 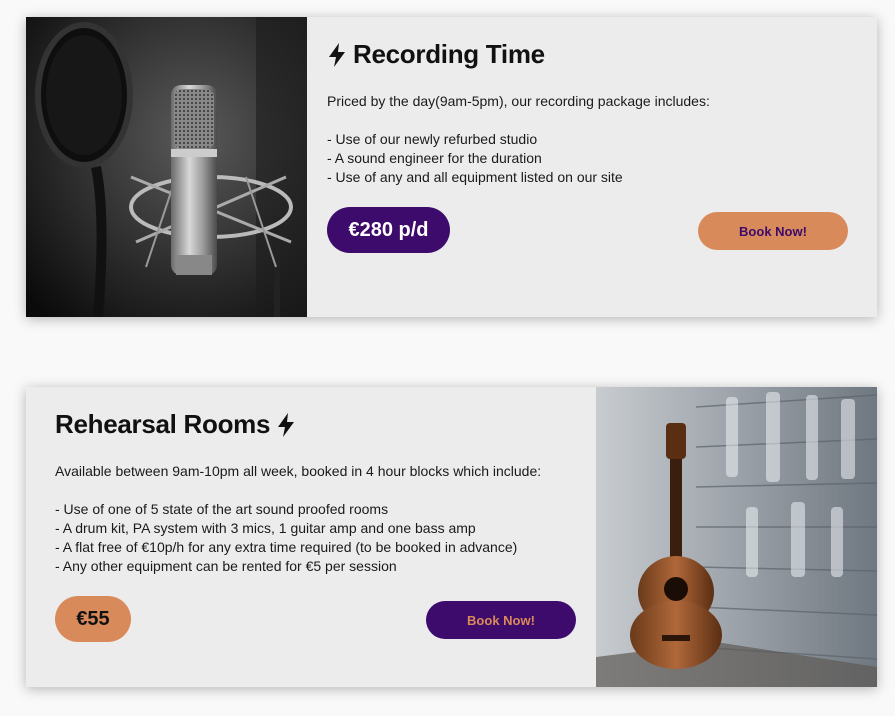 What do you see at coordinates (388, 230) in the screenshot?
I see `price-badge: €280 p/d` at bounding box center [388, 230].